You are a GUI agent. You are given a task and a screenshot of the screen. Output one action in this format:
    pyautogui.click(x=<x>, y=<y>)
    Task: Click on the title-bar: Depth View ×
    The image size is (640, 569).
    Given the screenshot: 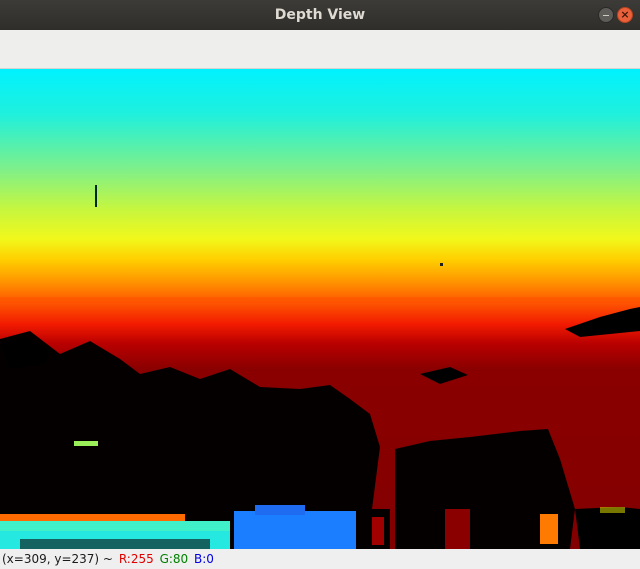 What is the action you would take?
    pyautogui.click(x=320, y=15)
    